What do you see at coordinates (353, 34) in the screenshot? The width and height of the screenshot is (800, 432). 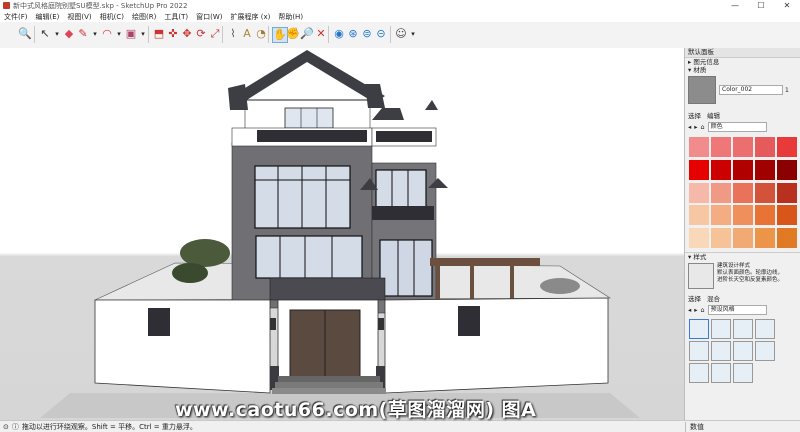 I see `walk-icon: ⊛` at bounding box center [353, 34].